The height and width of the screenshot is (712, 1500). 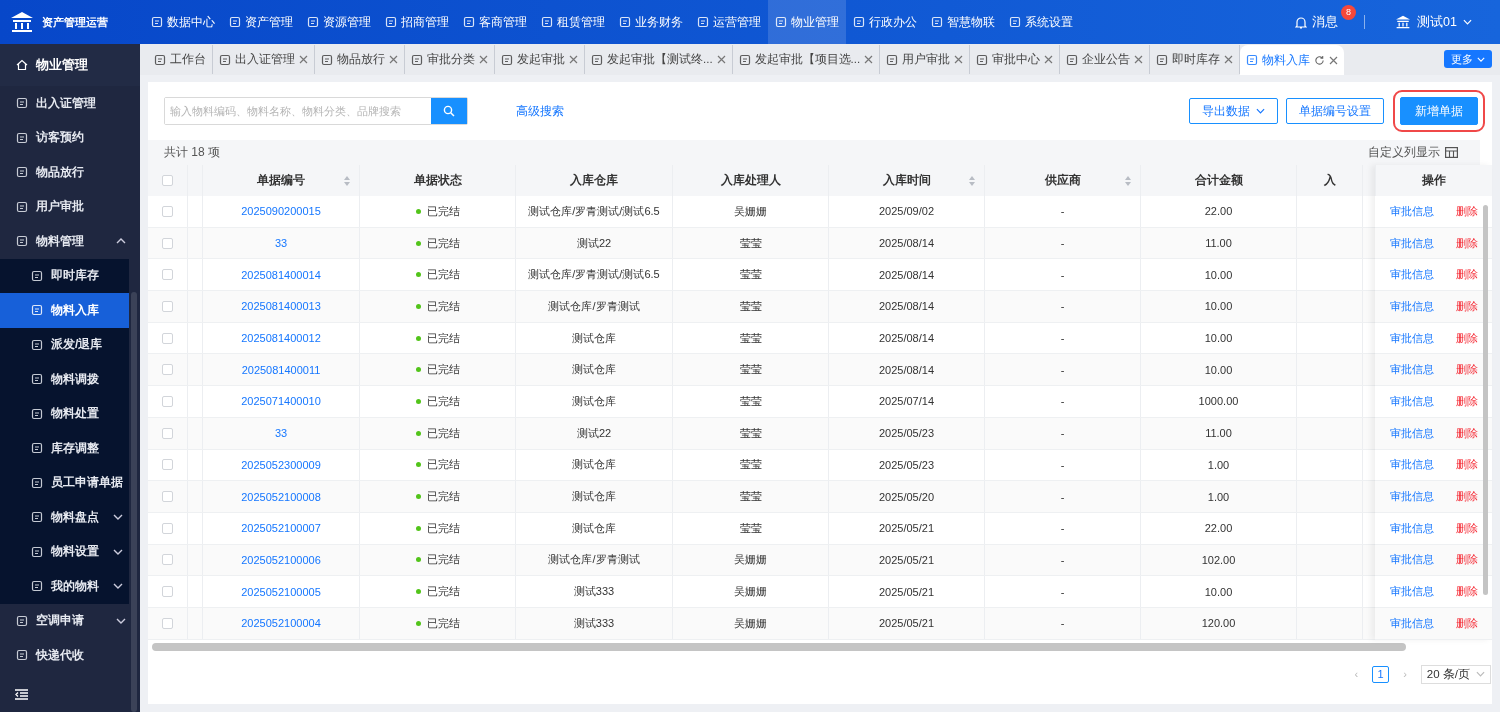 What do you see at coordinates (417, 22) in the screenshot?
I see `nav-item: 招商管理` at bounding box center [417, 22].